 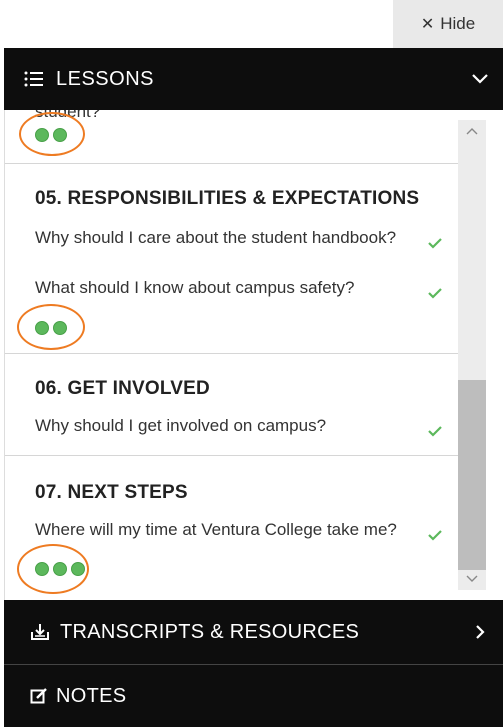 I want to click on scroll-up-arrow, so click(x=472, y=131).